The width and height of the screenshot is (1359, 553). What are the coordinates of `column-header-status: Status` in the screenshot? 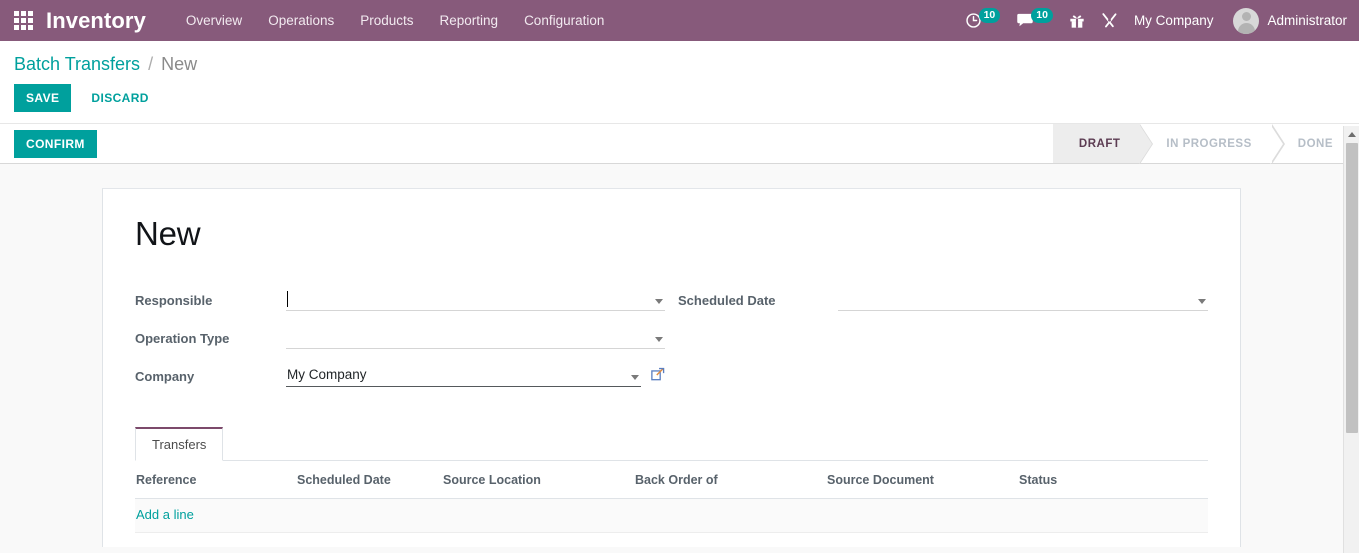 It's located at (1113, 480).